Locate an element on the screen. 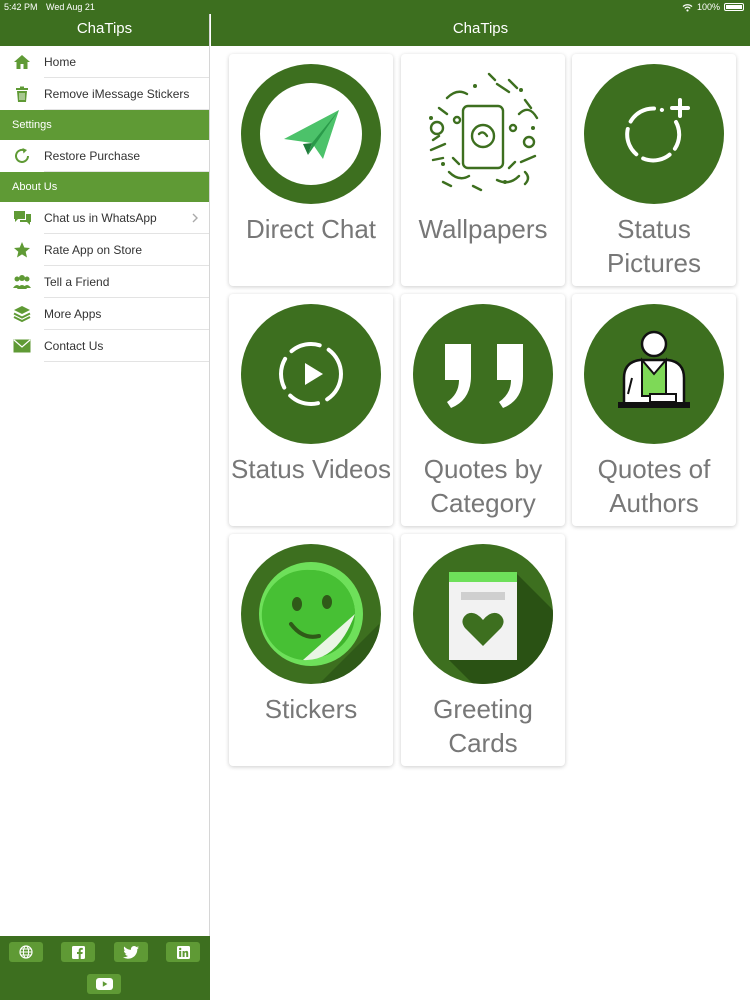  status-right: 100% is located at coordinates (713, 7).